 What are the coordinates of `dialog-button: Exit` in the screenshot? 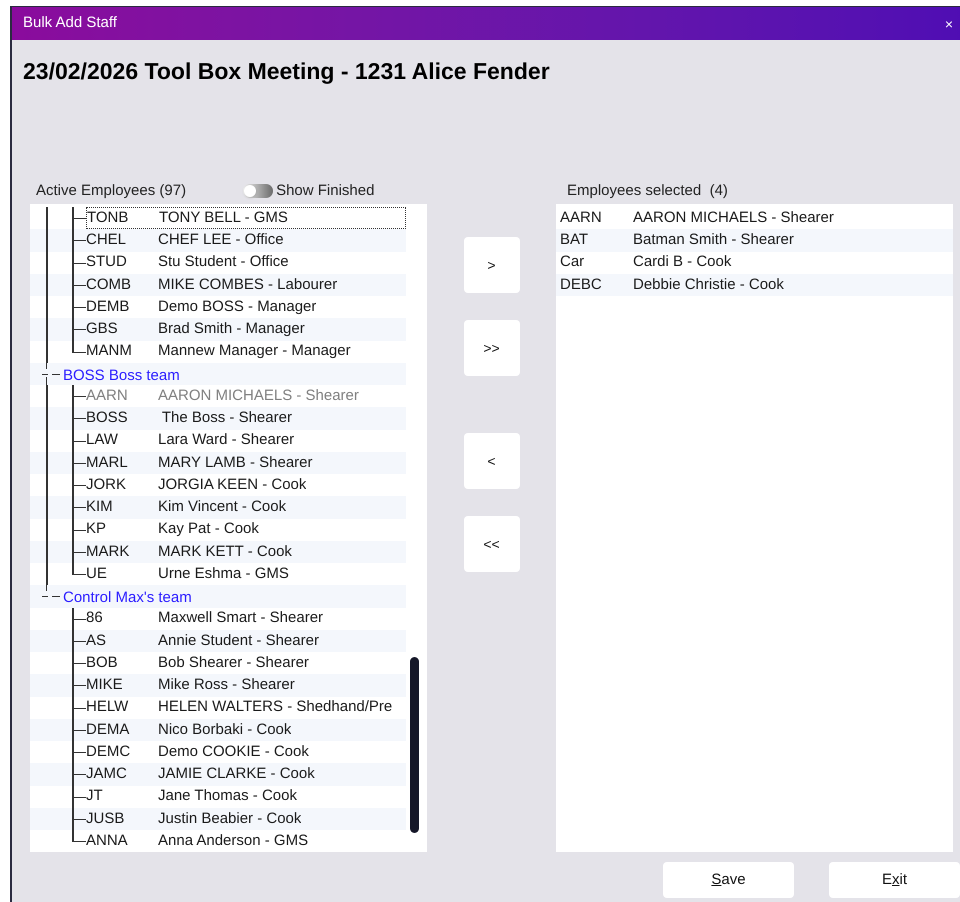 It's located at (894, 880).